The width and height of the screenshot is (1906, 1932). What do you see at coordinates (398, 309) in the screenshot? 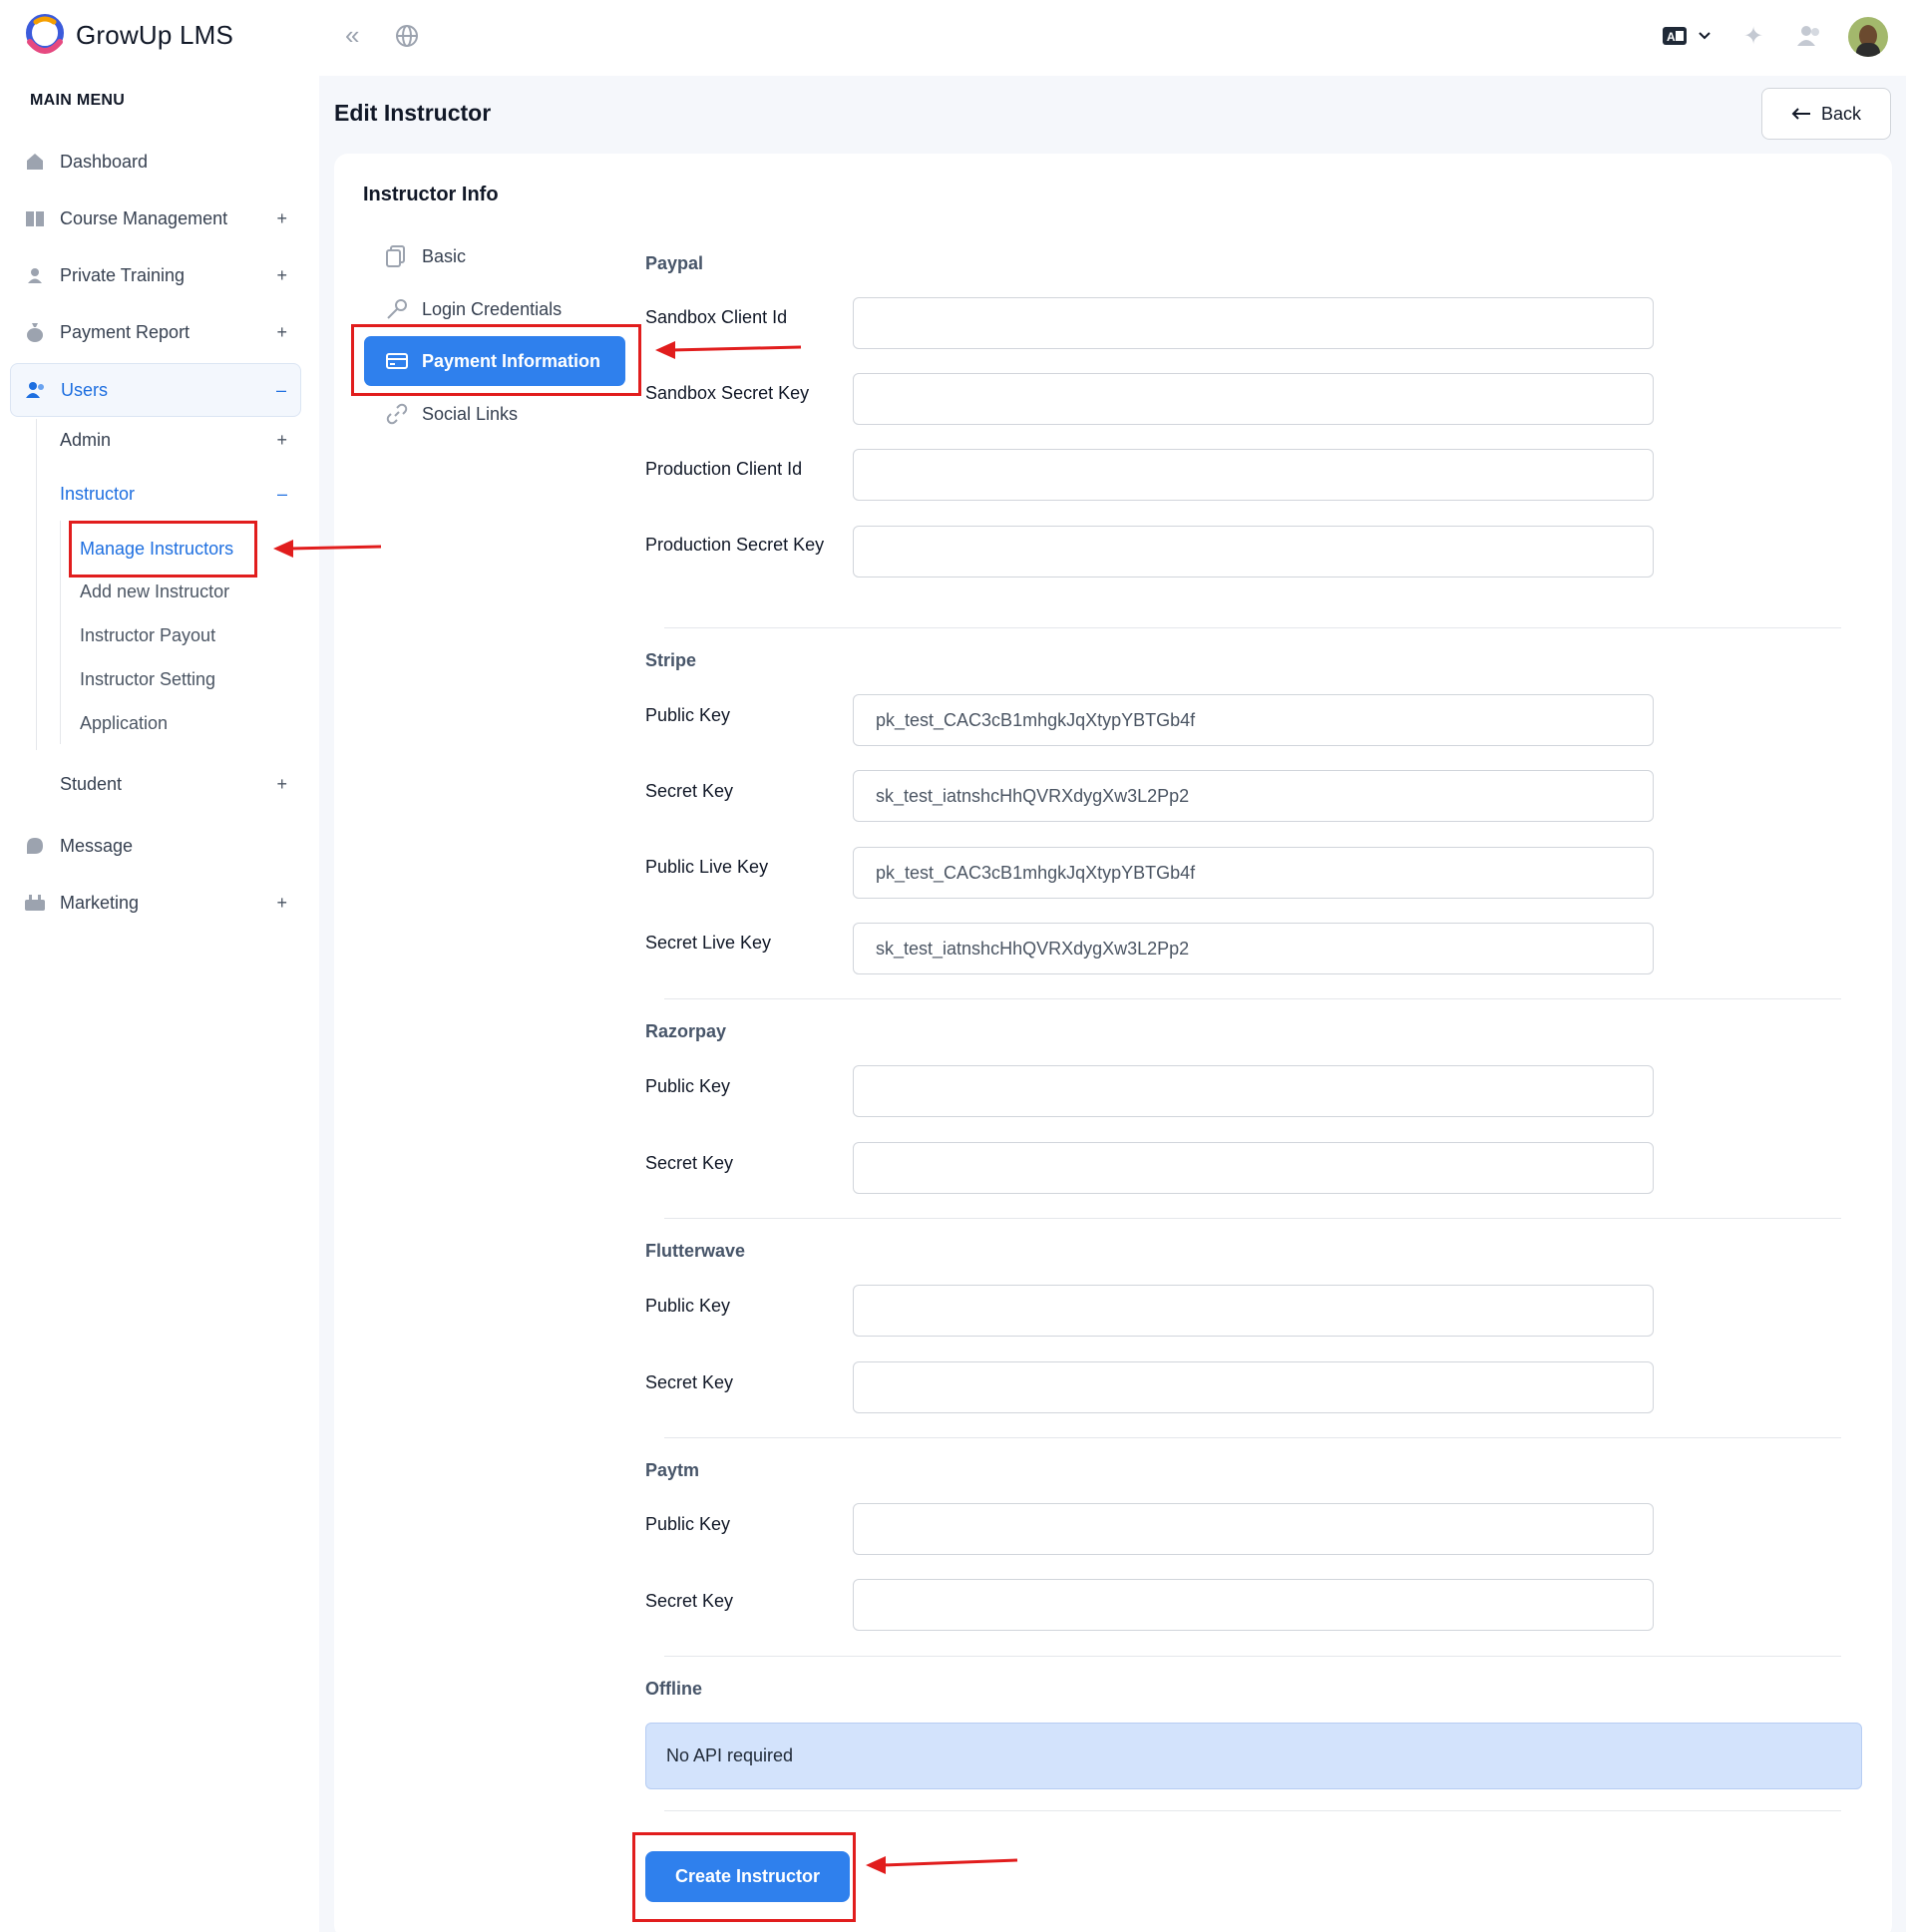
I see `key-icon` at bounding box center [398, 309].